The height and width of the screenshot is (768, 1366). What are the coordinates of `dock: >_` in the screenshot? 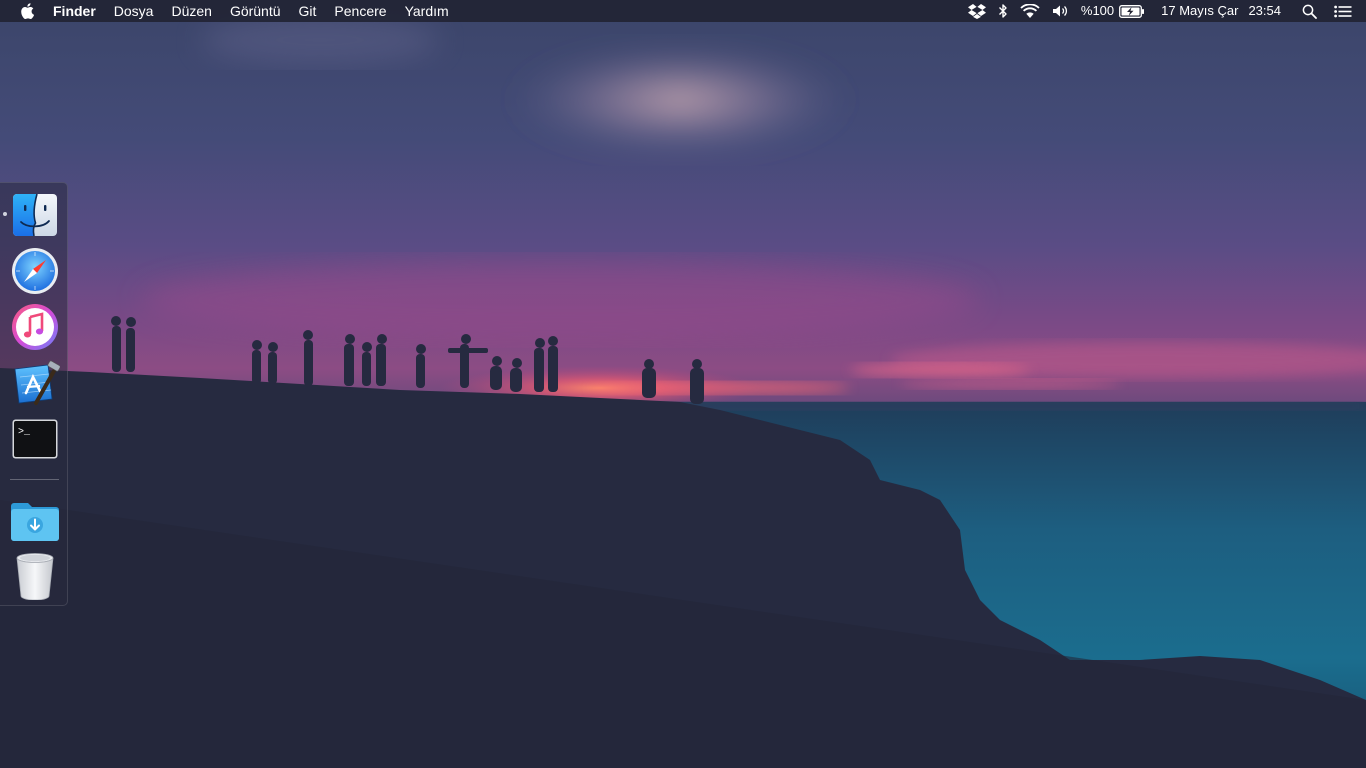 It's located at (34, 394).